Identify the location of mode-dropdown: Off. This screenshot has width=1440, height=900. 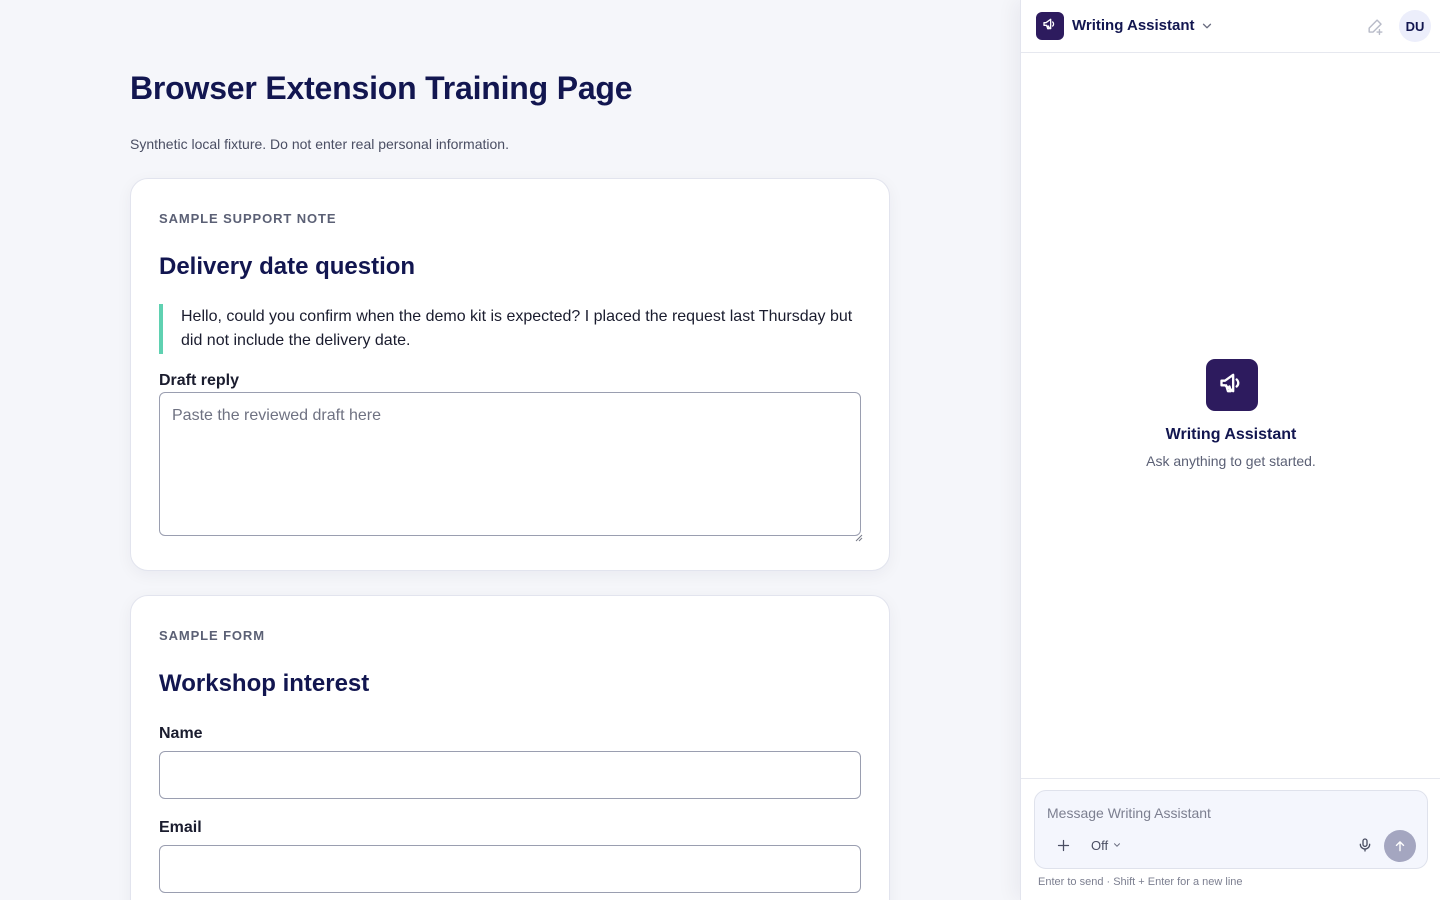
(1106, 845).